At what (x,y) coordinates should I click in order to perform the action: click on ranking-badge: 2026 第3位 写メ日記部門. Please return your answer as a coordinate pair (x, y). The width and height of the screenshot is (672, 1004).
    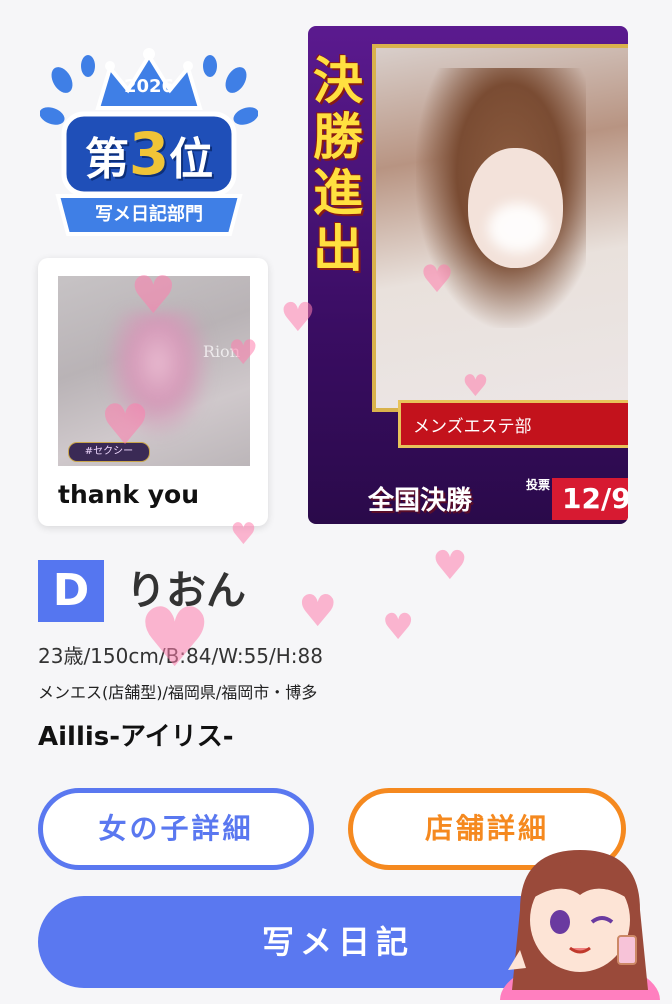
    Looking at the image, I should click on (149, 143).